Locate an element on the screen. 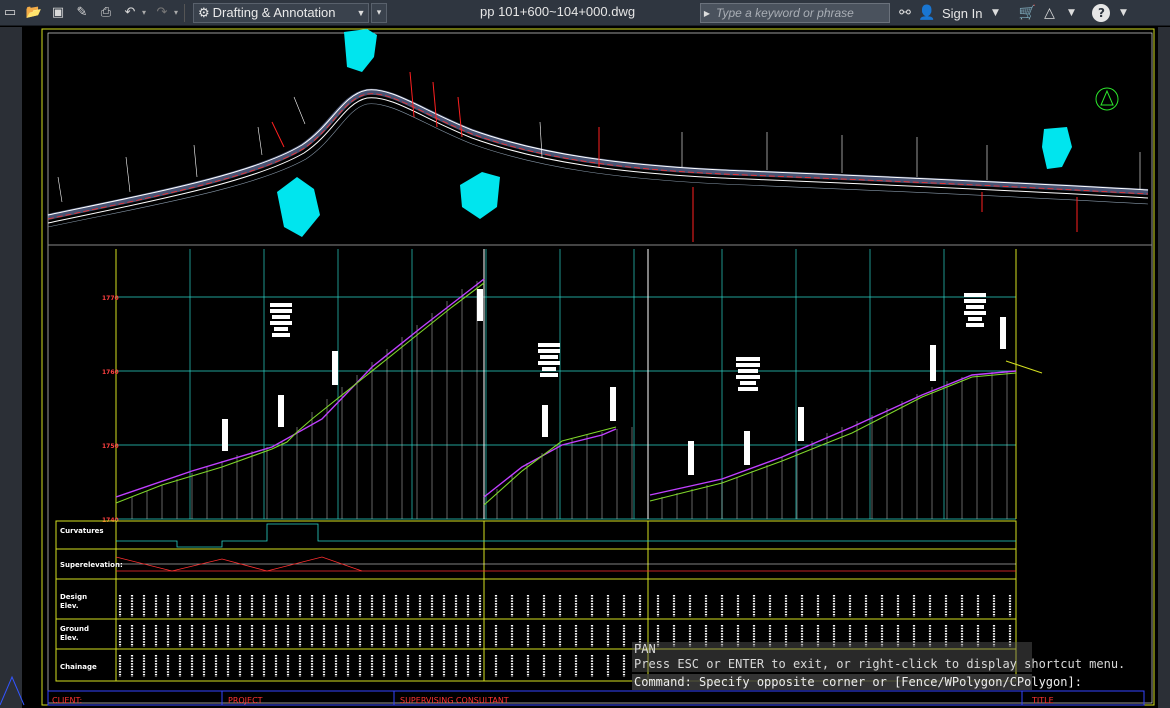 The width and height of the screenshot is (1170, 708). document-title: pp 101+600~104+000.dwg is located at coordinates (558, 11).